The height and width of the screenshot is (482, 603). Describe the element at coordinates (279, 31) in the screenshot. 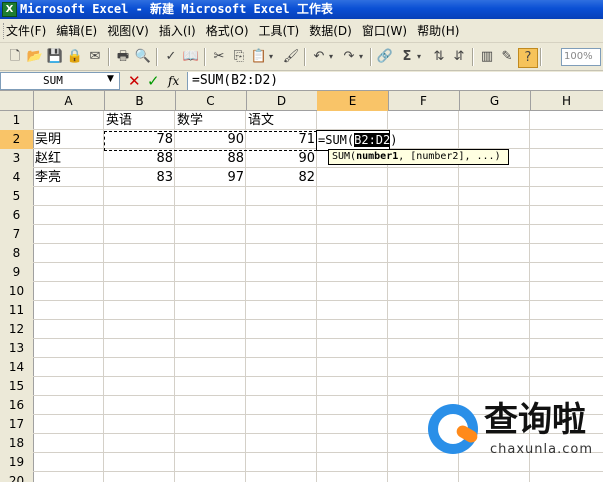

I see `menu-tools: 工具(T)` at that location.